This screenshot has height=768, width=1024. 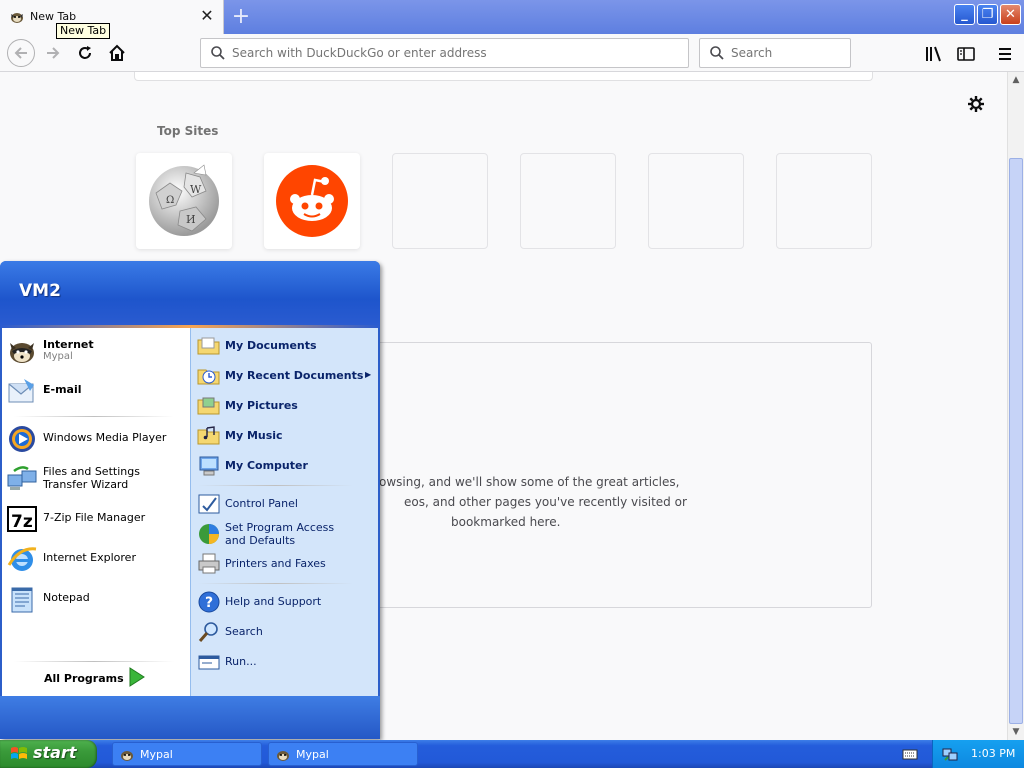 What do you see at coordinates (112, 17) in the screenshot?
I see `tab-new-tab: New Tab ✕` at bounding box center [112, 17].